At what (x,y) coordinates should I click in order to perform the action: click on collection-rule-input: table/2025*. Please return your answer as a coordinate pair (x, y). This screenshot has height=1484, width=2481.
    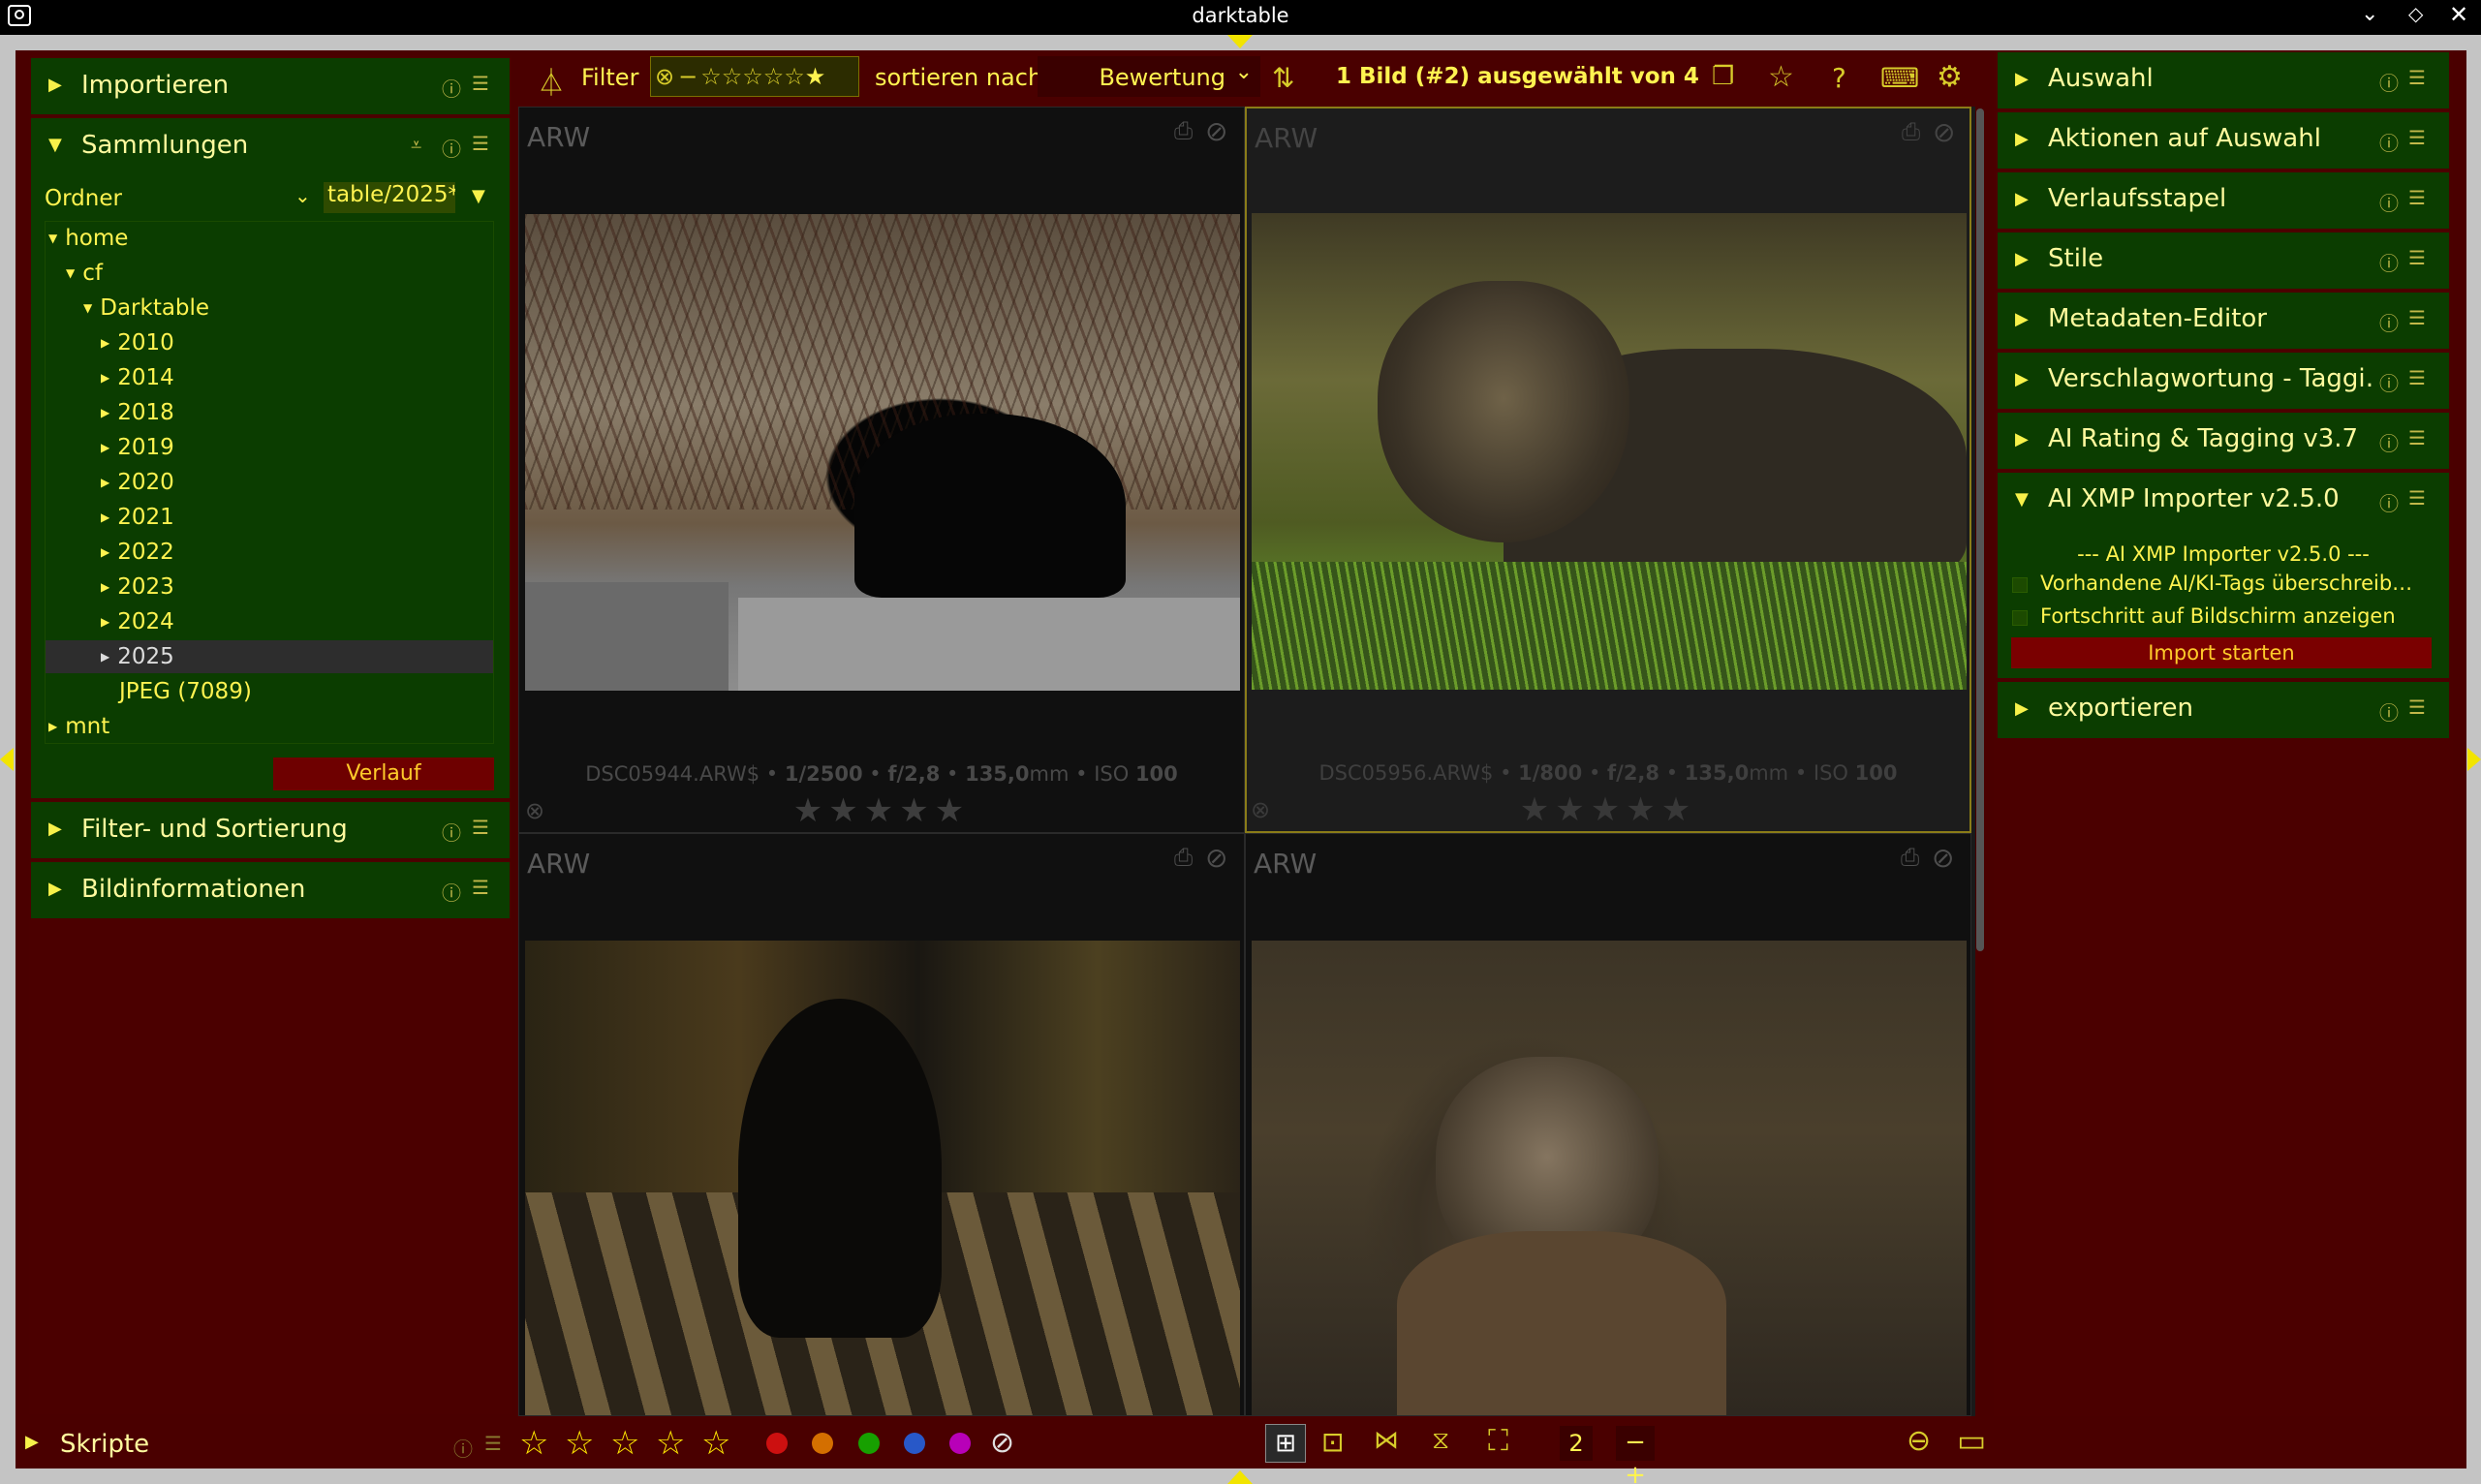
    Looking at the image, I should click on (389, 197).